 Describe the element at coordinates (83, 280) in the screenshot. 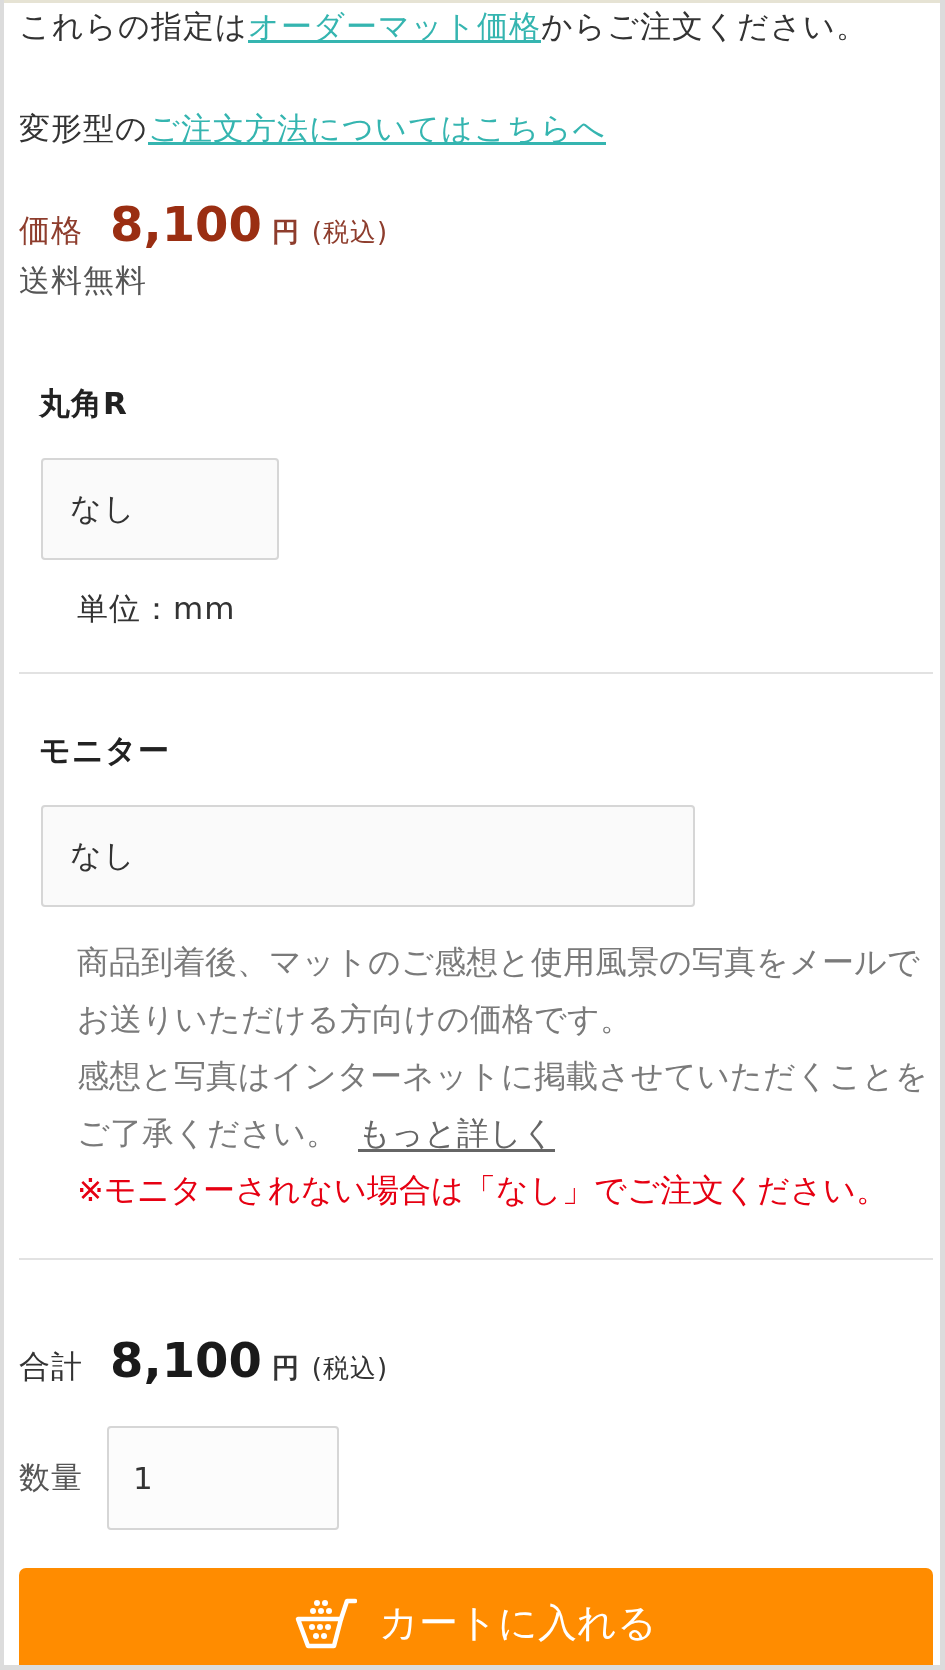

I see `shipping-note: 送料無料` at that location.